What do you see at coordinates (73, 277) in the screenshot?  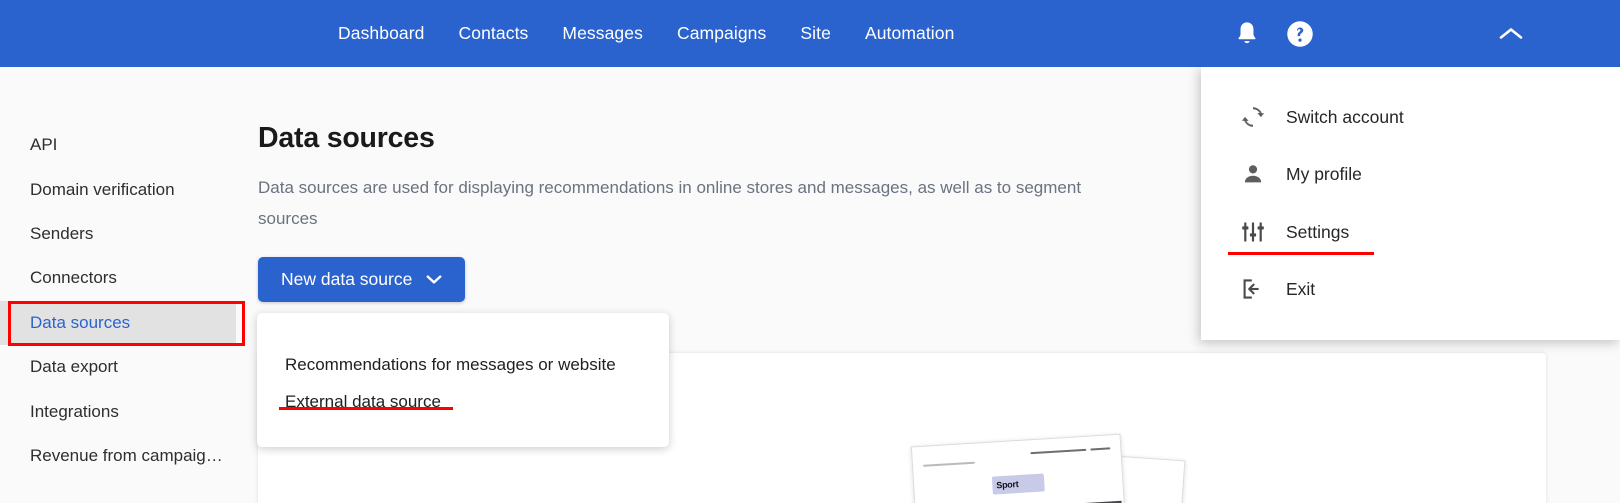 I see `sidebar-item-label: Connectors` at bounding box center [73, 277].